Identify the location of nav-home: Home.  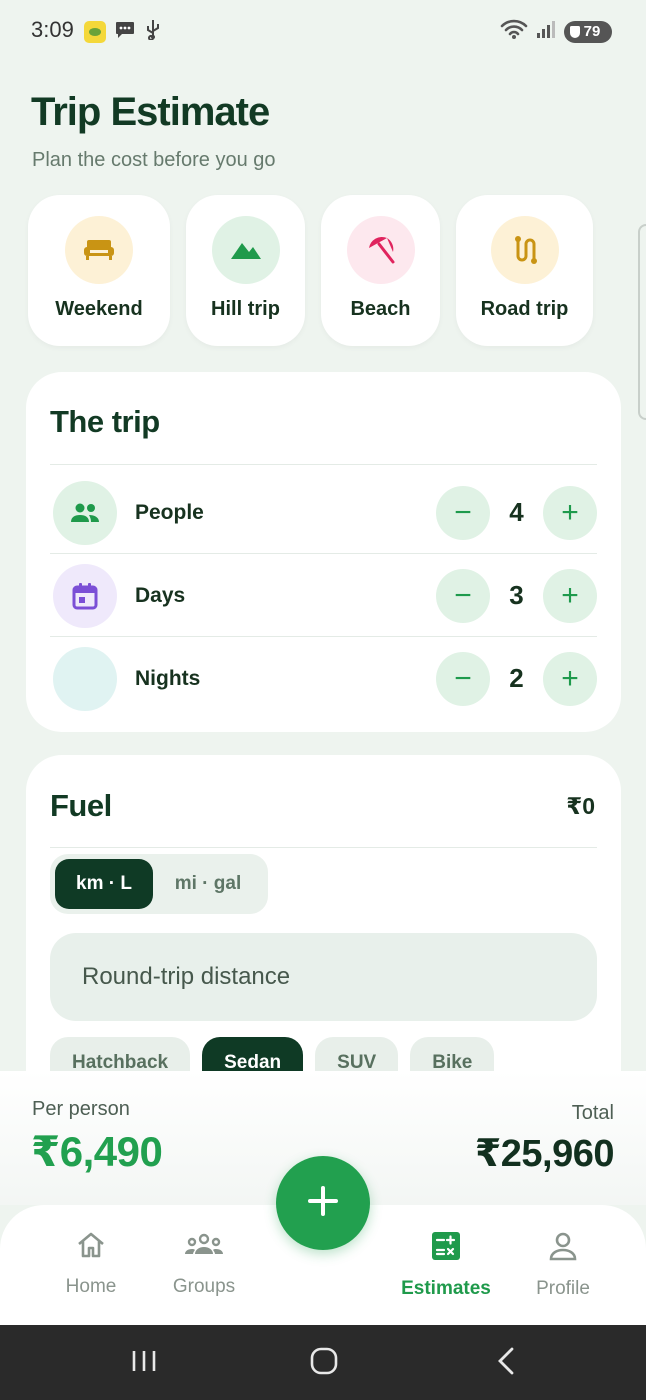
(91, 1264).